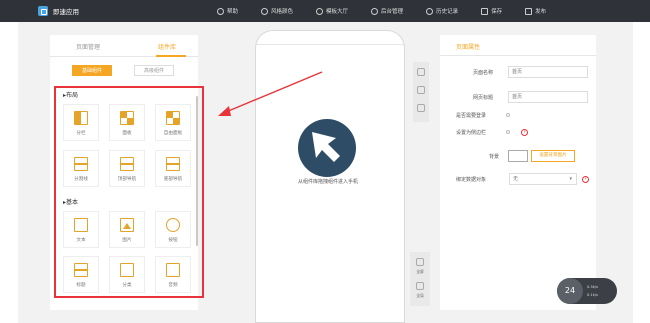 This screenshot has height=323, width=650. Describe the element at coordinates (592, 295) in the screenshot. I see `download-speed: 0.1k/s` at that location.